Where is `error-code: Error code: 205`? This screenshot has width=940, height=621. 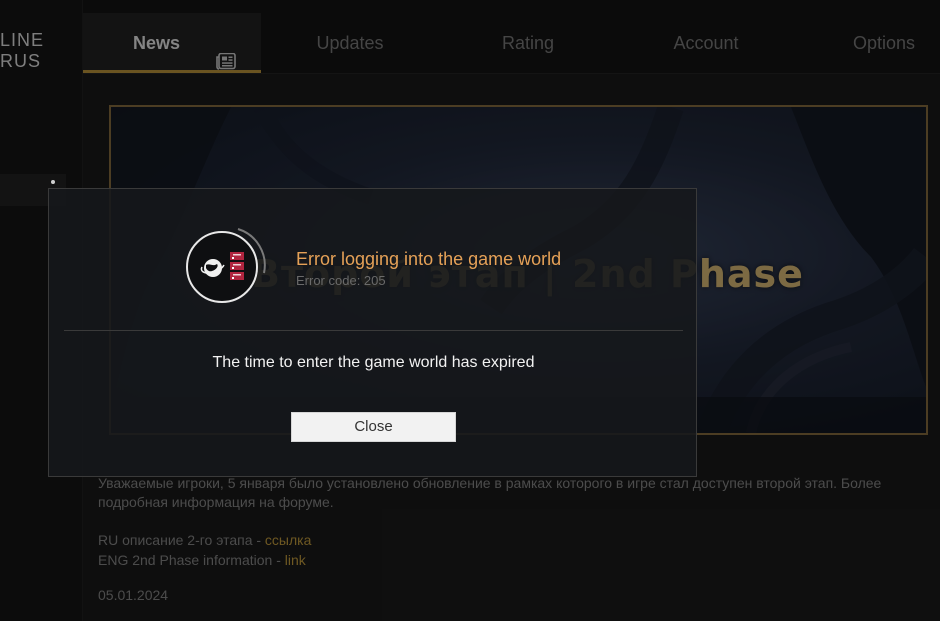 error-code: Error code: 205 is located at coordinates (341, 280).